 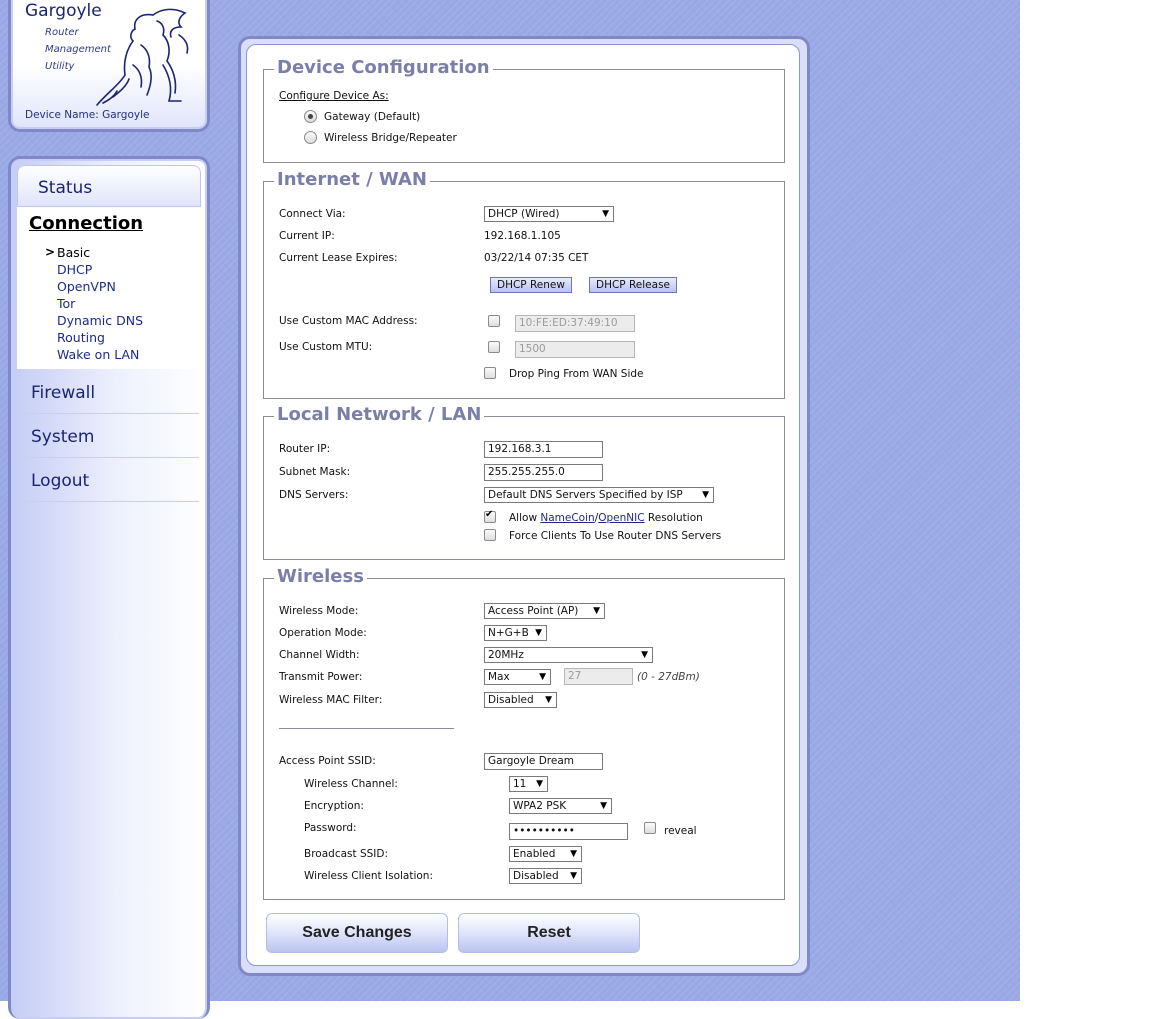 I want to click on router-ip-input: 192.168.3.1, so click(x=543, y=449).